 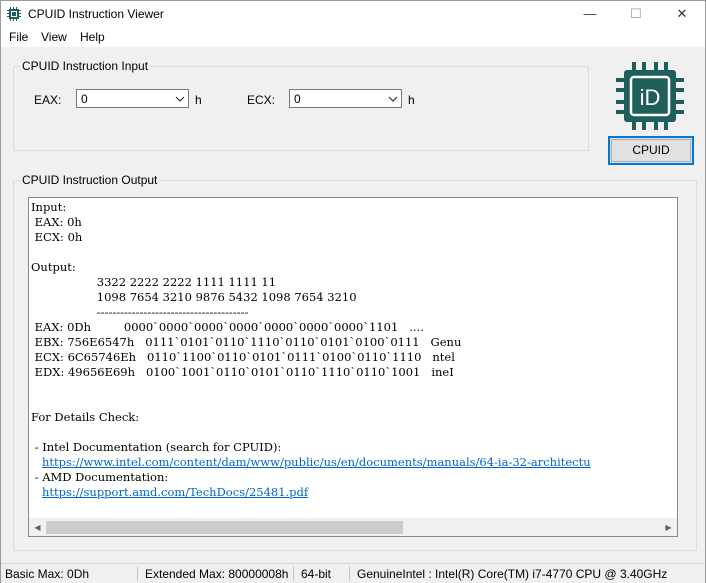 I want to click on scroll-right-icon: ▶, so click(x=668, y=527).